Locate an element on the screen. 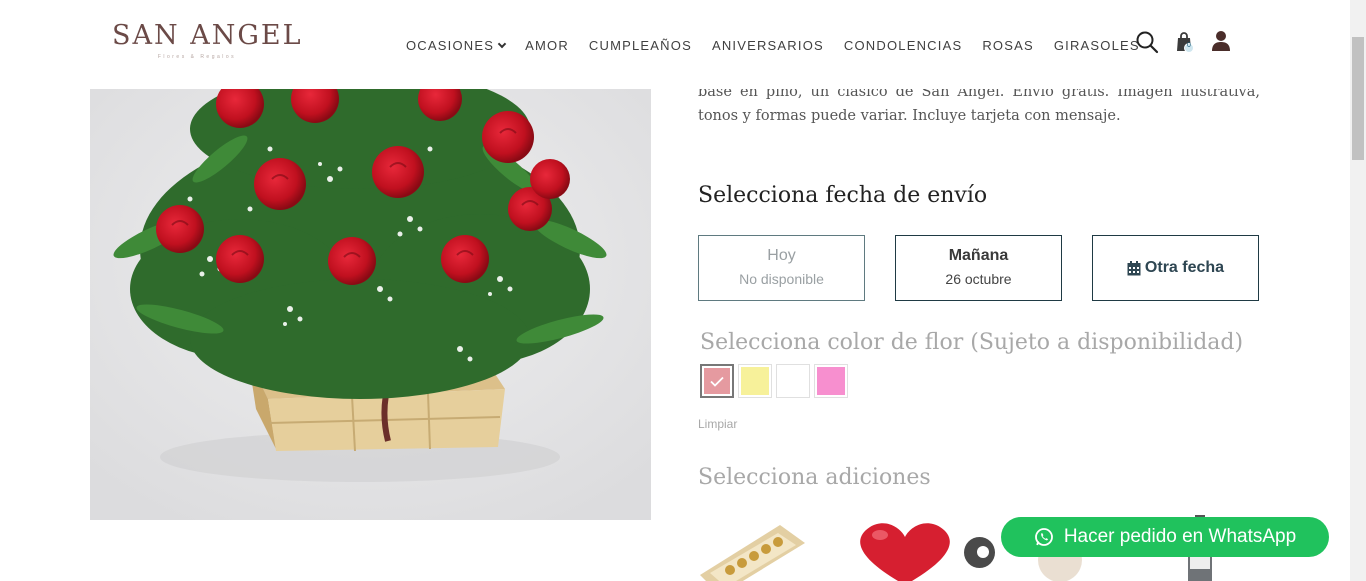  date-option-sub: 26 octubre is located at coordinates (978, 279).